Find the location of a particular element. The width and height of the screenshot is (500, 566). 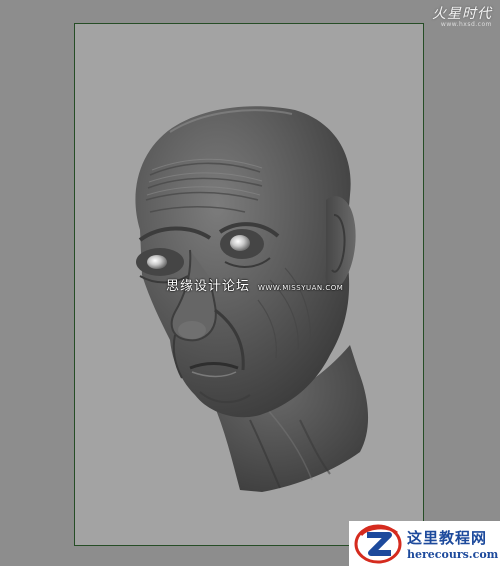

watermark-missyuan: 思缘设计论坛 WWW.MISSYUAN.COM is located at coordinates (254, 284).